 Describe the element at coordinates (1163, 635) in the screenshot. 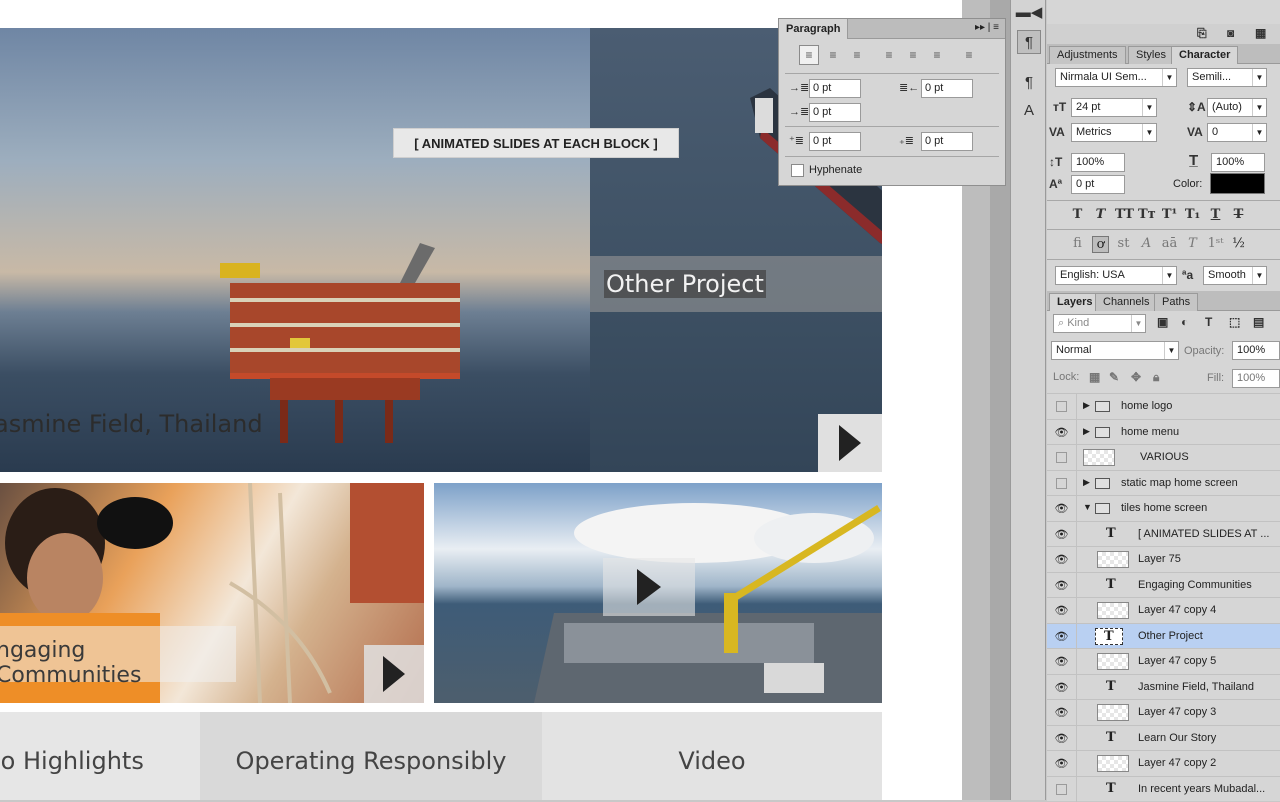

I see `layer-row: 👁︎ T Other Project` at that location.